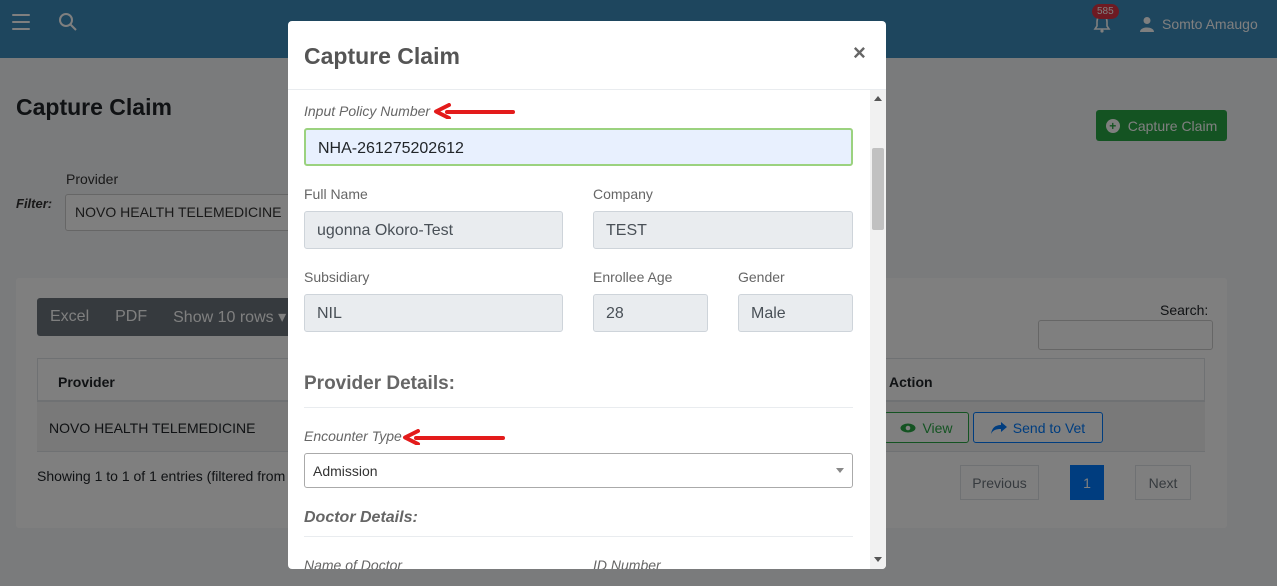 This screenshot has width=1277, height=586. What do you see at coordinates (336, 194) in the screenshot?
I see `full-name-label: Full Name` at bounding box center [336, 194].